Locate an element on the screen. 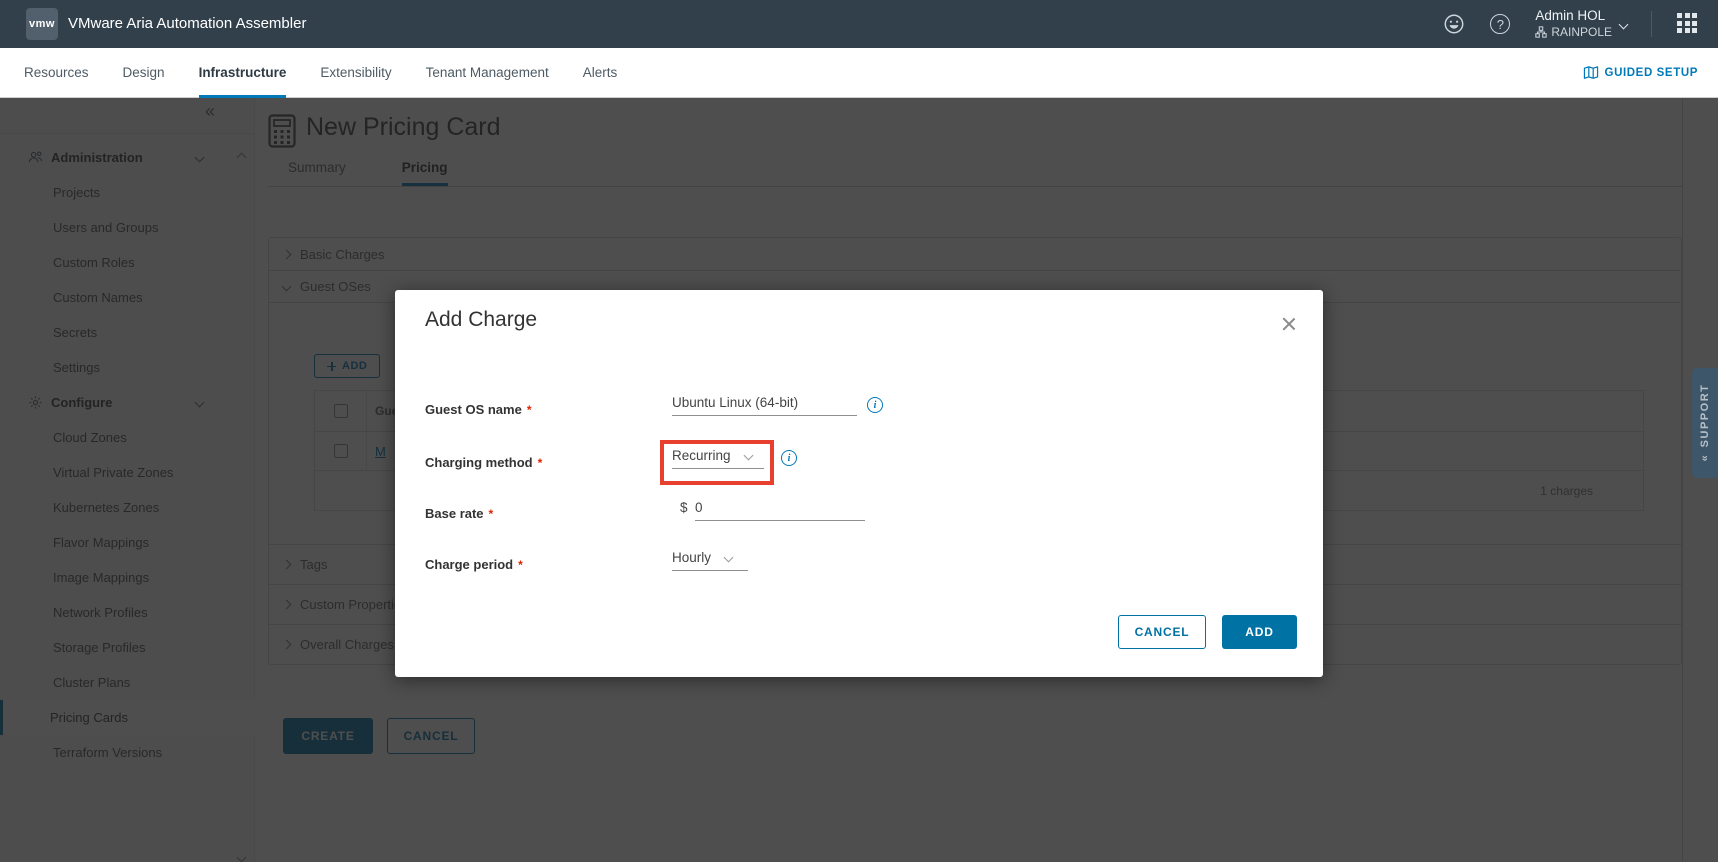 The height and width of the screenshot is (862, 1718). nav-tab-alerts: Alerts is located at coordinates (600, 73).